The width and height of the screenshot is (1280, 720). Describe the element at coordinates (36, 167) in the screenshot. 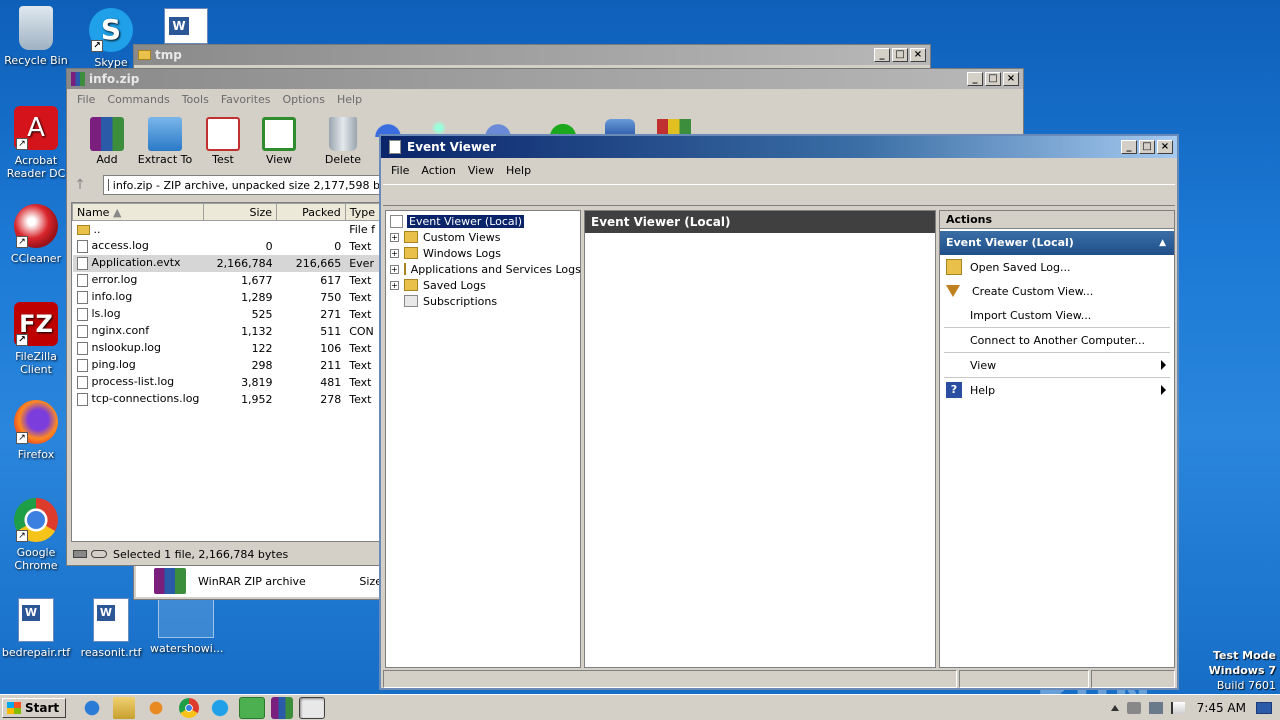

I see `desktop-icon-label: Acrobat Reader DC` at that location.